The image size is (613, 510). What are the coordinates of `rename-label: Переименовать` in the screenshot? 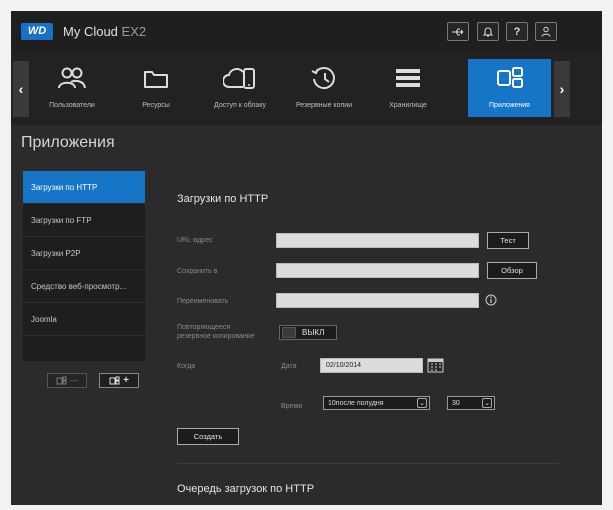 It's located at (203, 301).